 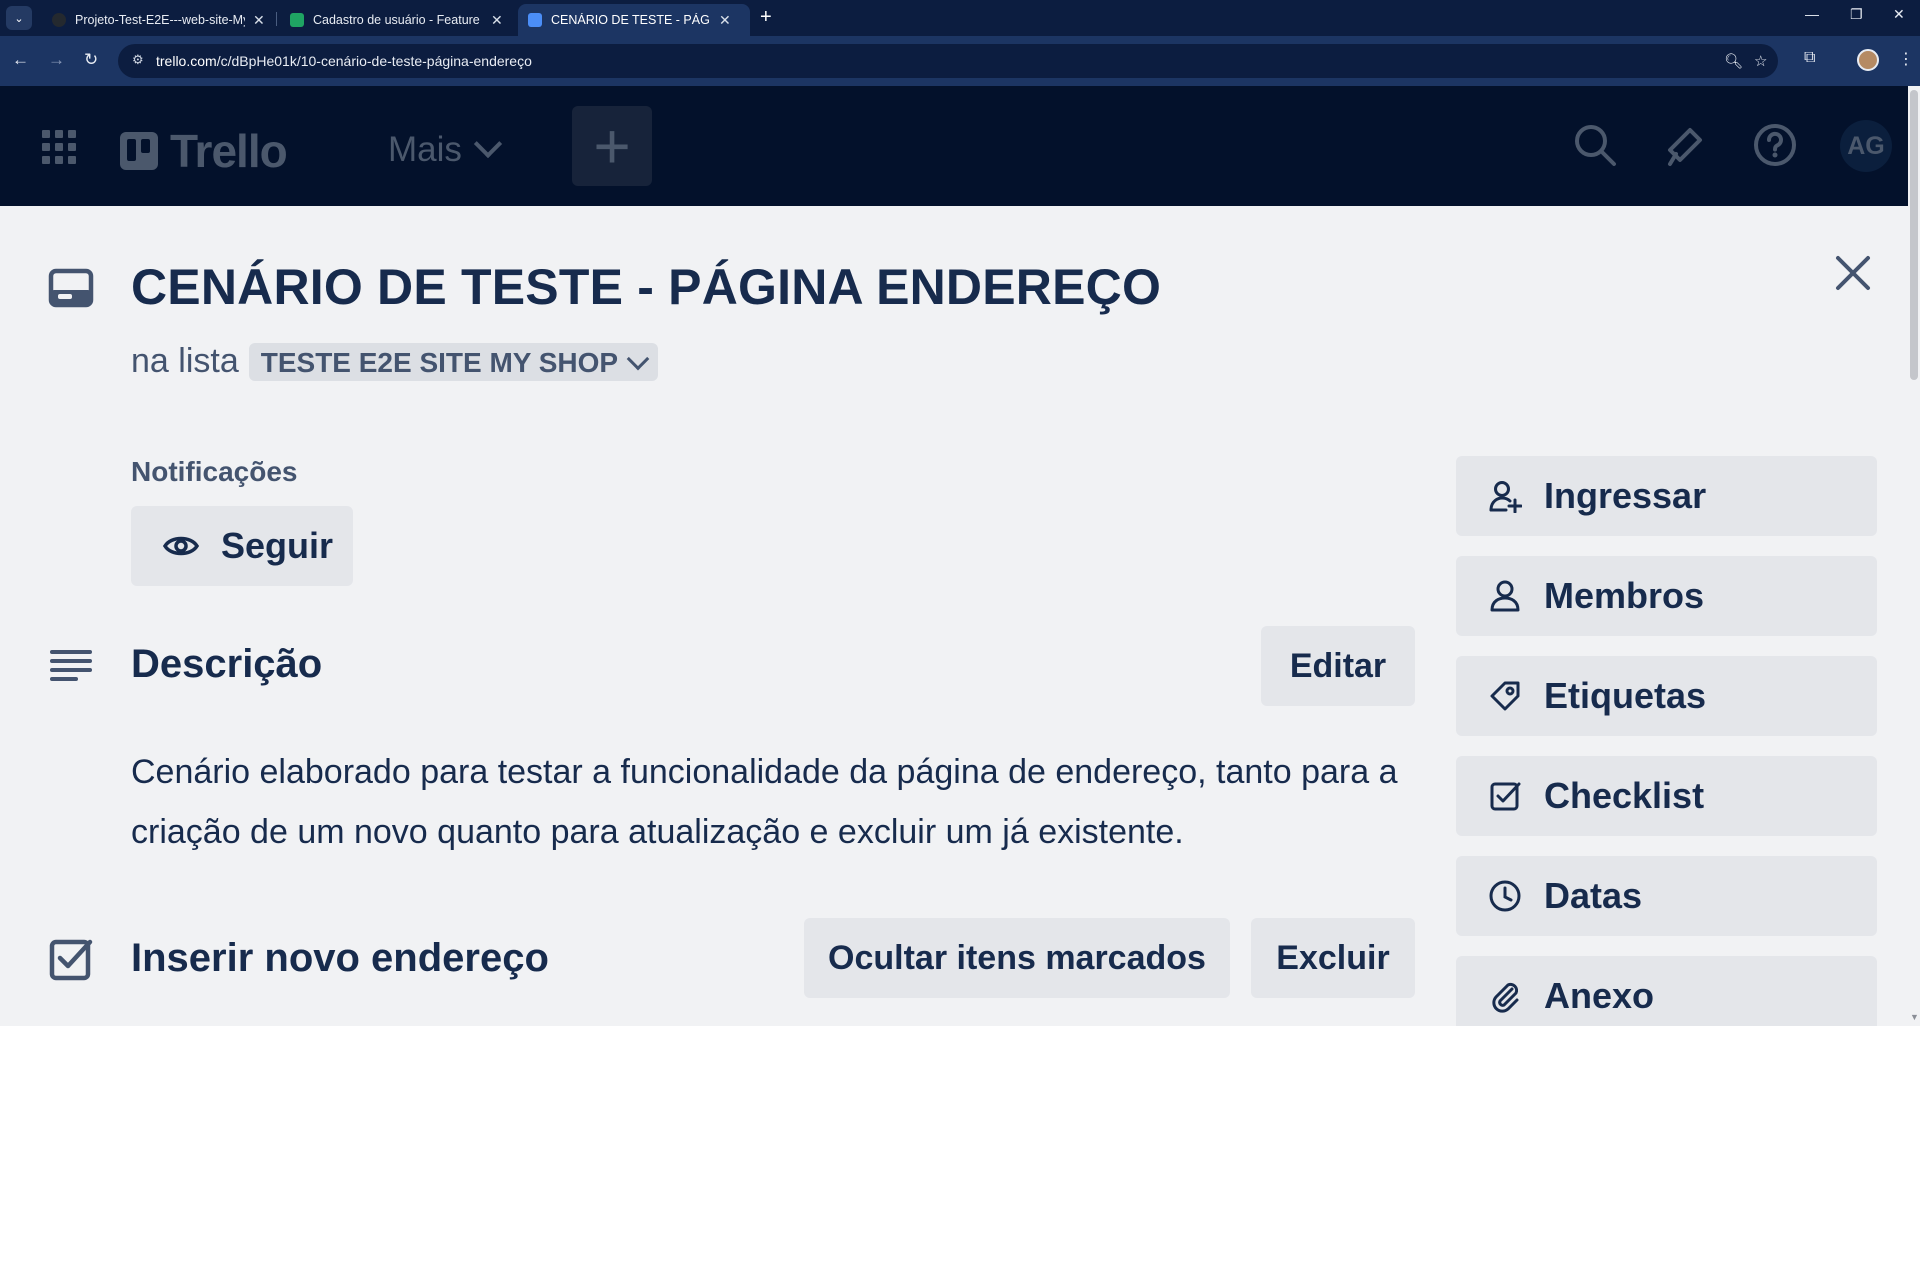 I want to click on close-window-icon: ✕, so click(x=1899, y=14).